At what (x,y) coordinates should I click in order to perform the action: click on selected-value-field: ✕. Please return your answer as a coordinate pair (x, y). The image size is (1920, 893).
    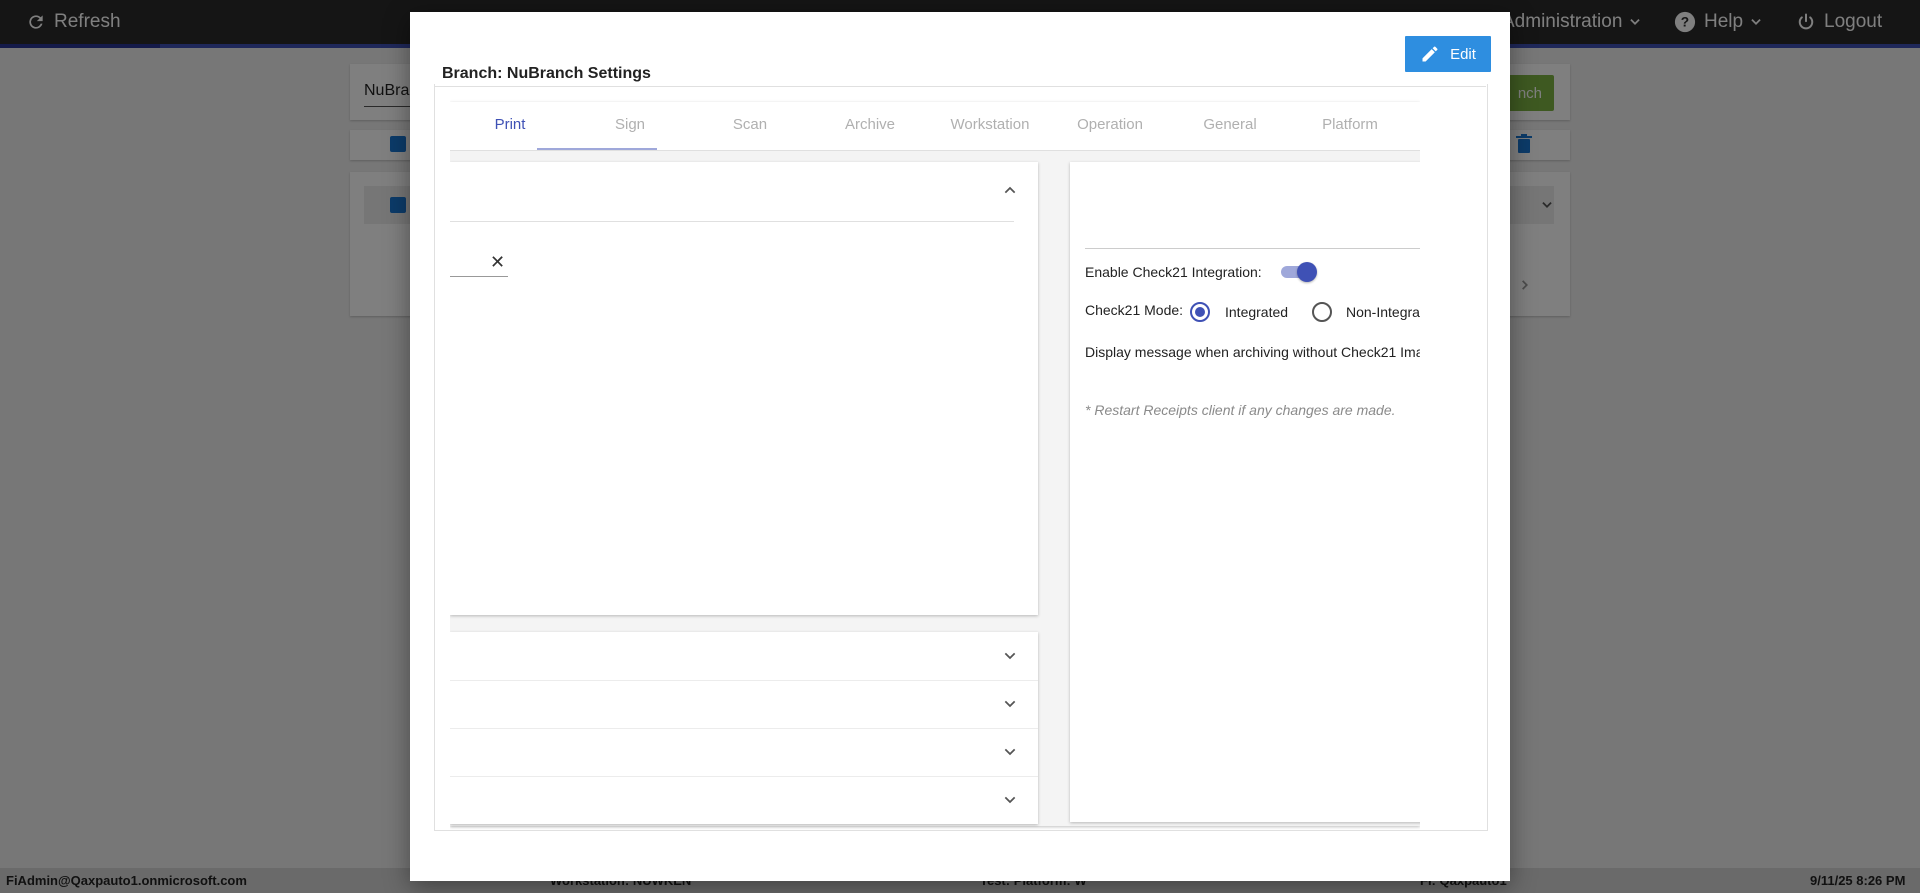
    Looking at the image, I should click on (479, 264).